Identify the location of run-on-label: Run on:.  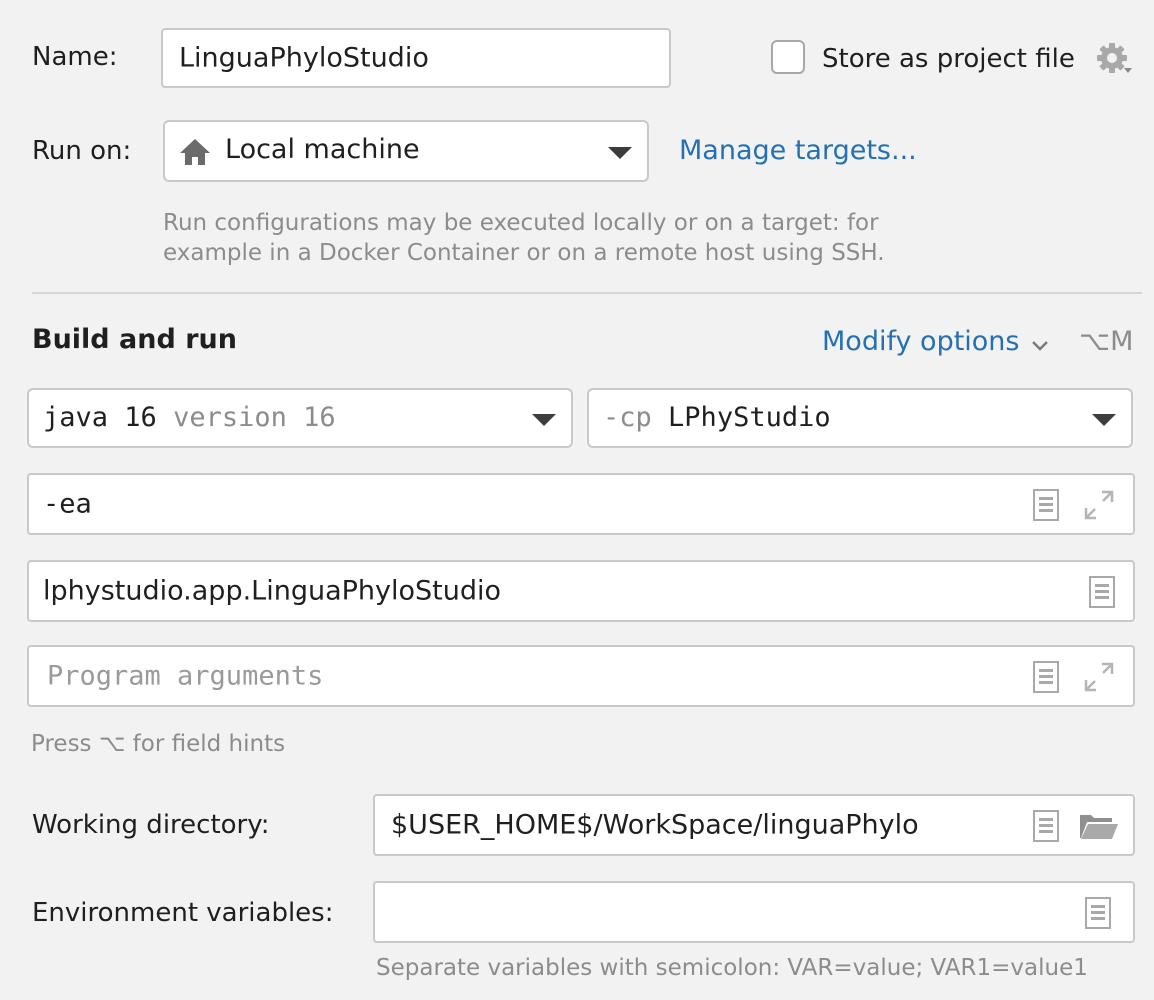
(82, 151).